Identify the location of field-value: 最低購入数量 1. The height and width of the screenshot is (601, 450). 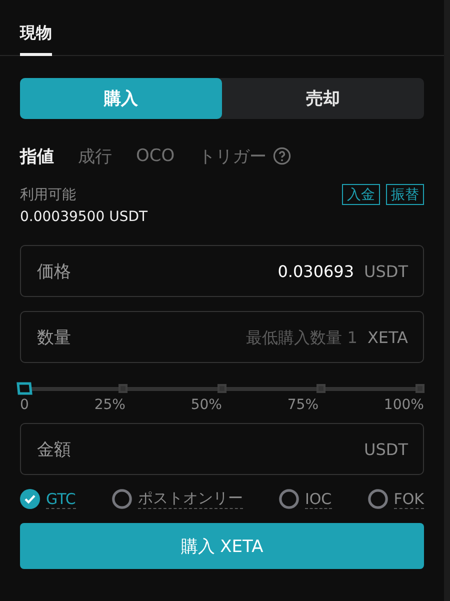
(219, 337).